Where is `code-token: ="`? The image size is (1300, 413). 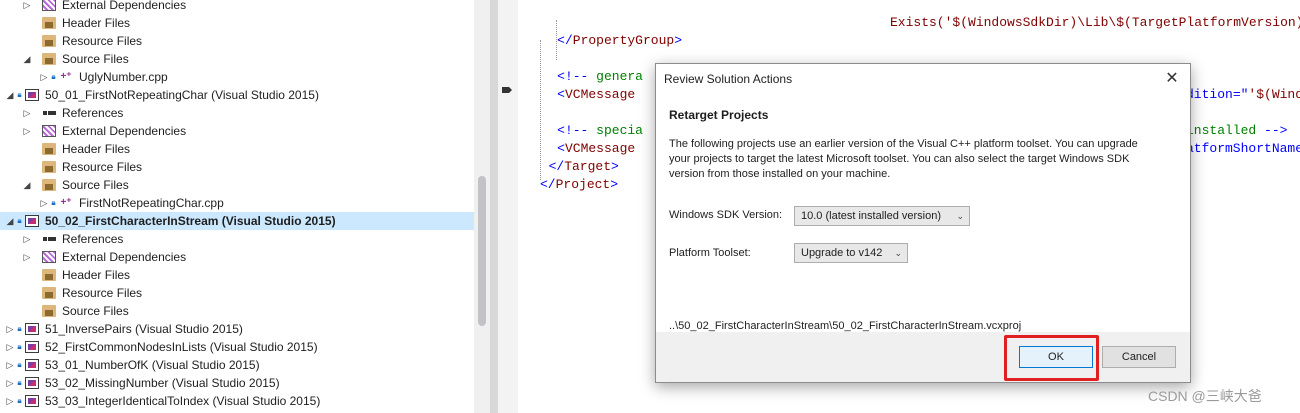 code-token: =" is located at coordinates (1240, 94).